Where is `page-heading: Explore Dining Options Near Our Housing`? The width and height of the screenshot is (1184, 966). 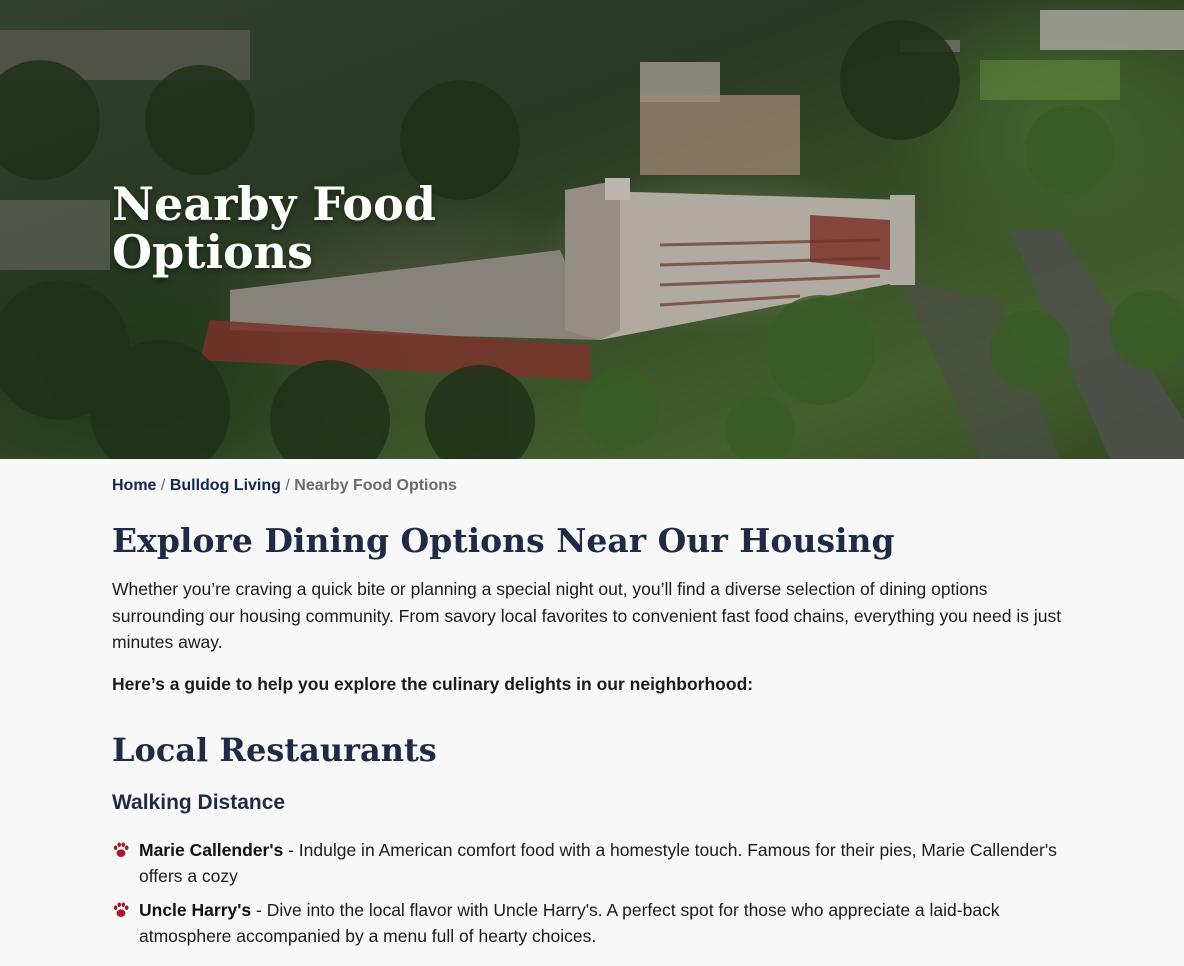
page-heading: Explore Dining Options Near Our Housing is located at coordinates (503, 540).